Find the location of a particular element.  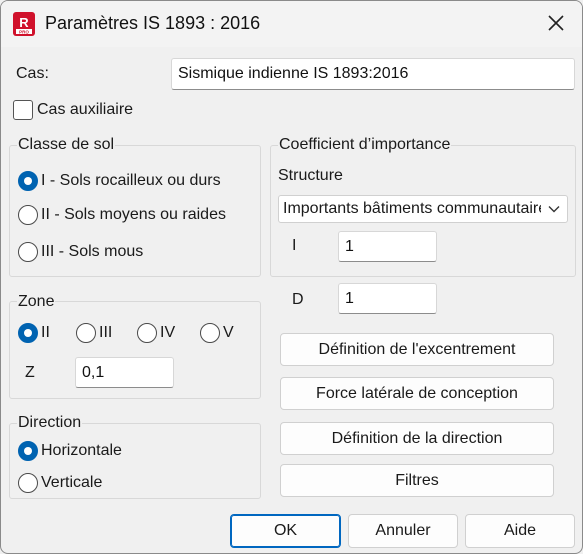

ok-button: OK is located at coordinates (285, 531).